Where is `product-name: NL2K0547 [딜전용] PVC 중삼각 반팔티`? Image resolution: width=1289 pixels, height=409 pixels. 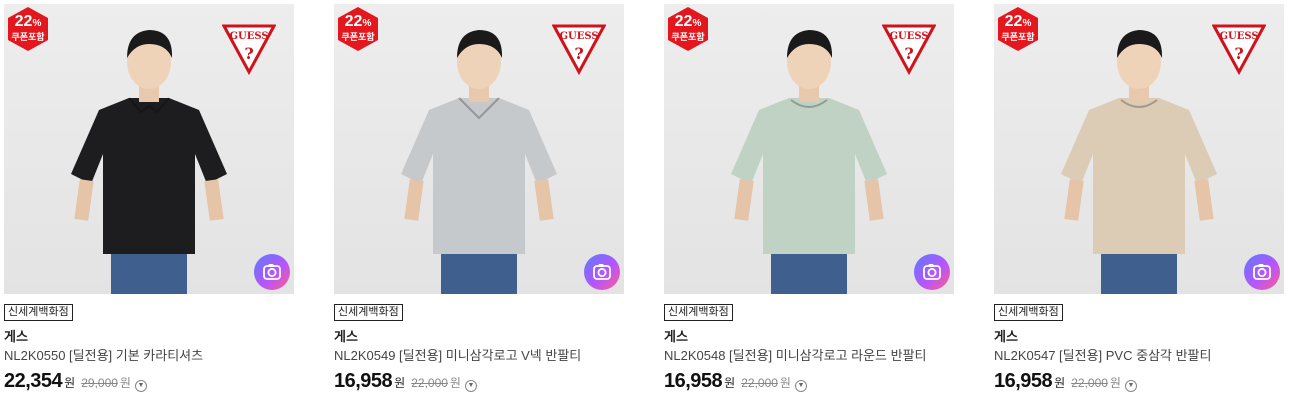
product-name: NL2K0547 [딜전용] PVC 중삼각 반팔티 is located at coordinates (1139, 356).